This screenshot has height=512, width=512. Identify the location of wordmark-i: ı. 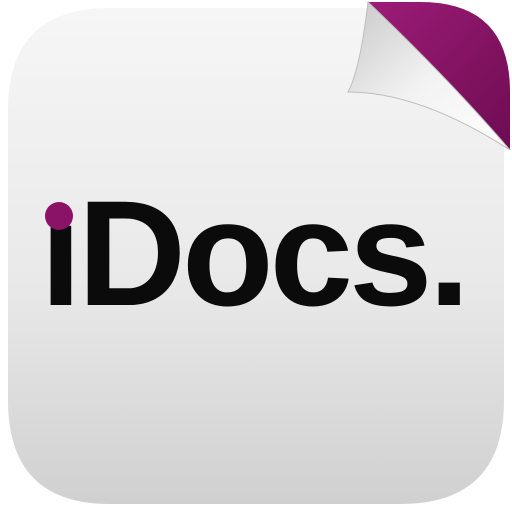
(61, 253).